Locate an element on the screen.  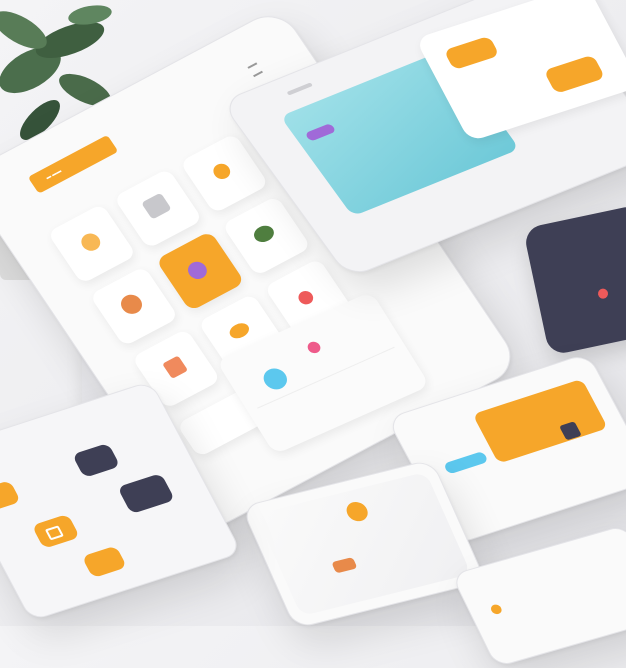
flower-icon is located at coordinates (314, 347).